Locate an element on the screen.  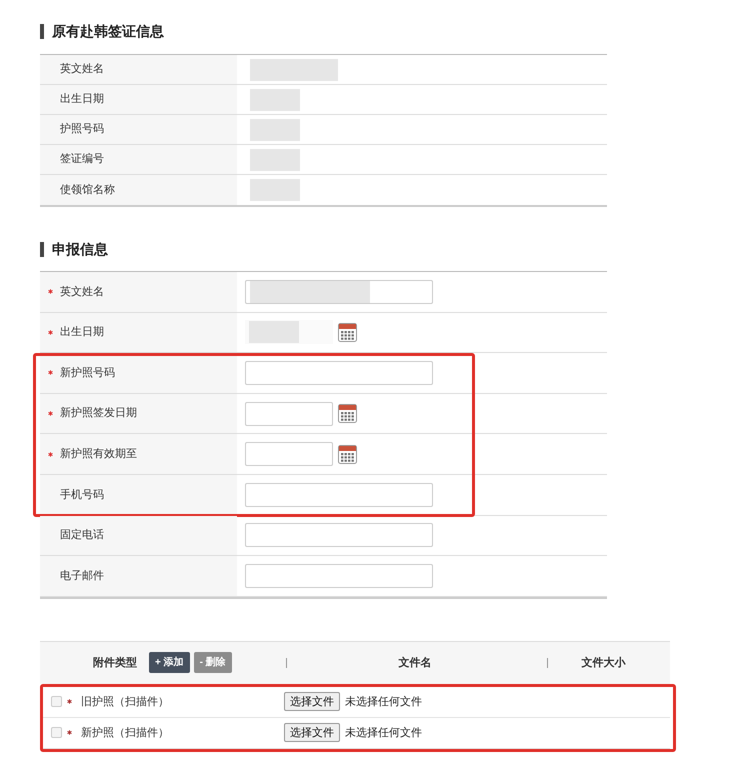
section-title: 申报信息 is located at coordinates (80, 249).